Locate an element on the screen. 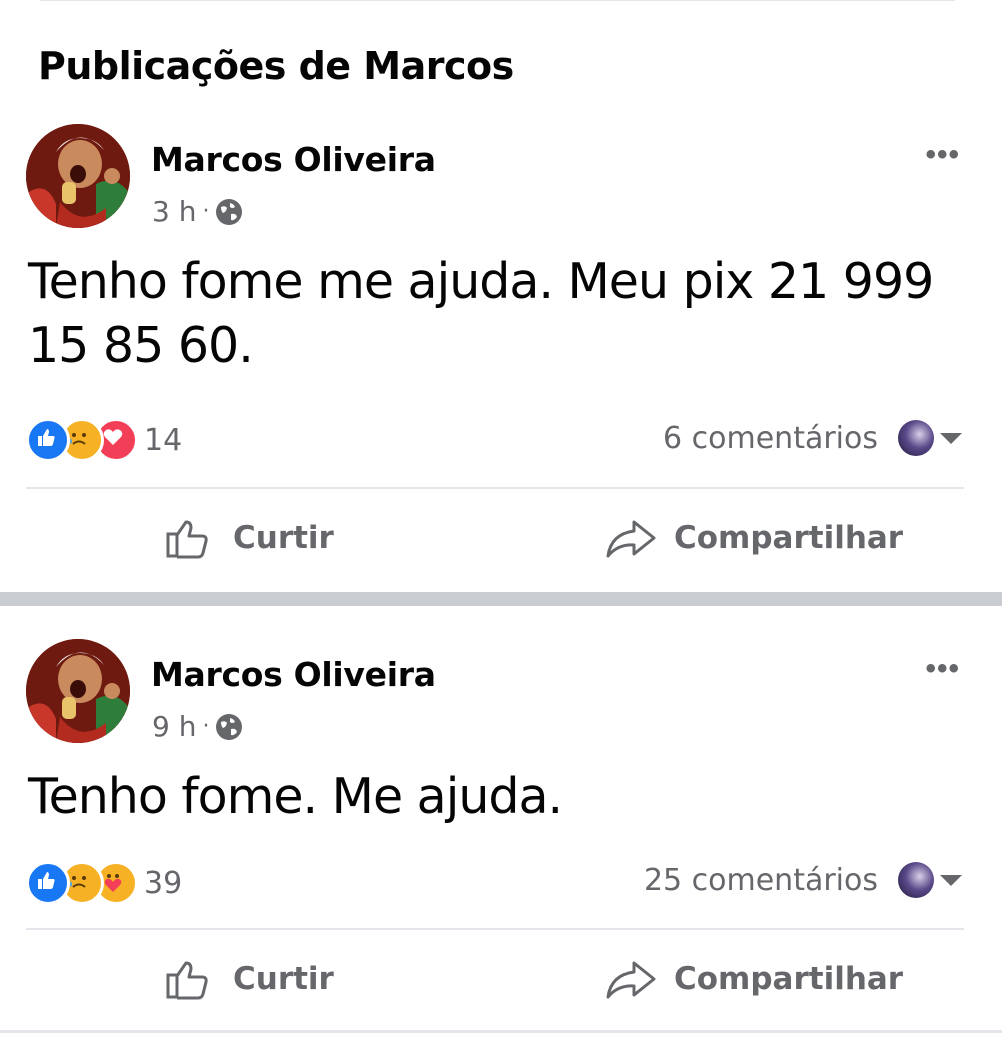 The height and width of the screenshot is (1052, 1002). post-text: Tenho fome. Me ajuda. is located at coordinates (295, 796).